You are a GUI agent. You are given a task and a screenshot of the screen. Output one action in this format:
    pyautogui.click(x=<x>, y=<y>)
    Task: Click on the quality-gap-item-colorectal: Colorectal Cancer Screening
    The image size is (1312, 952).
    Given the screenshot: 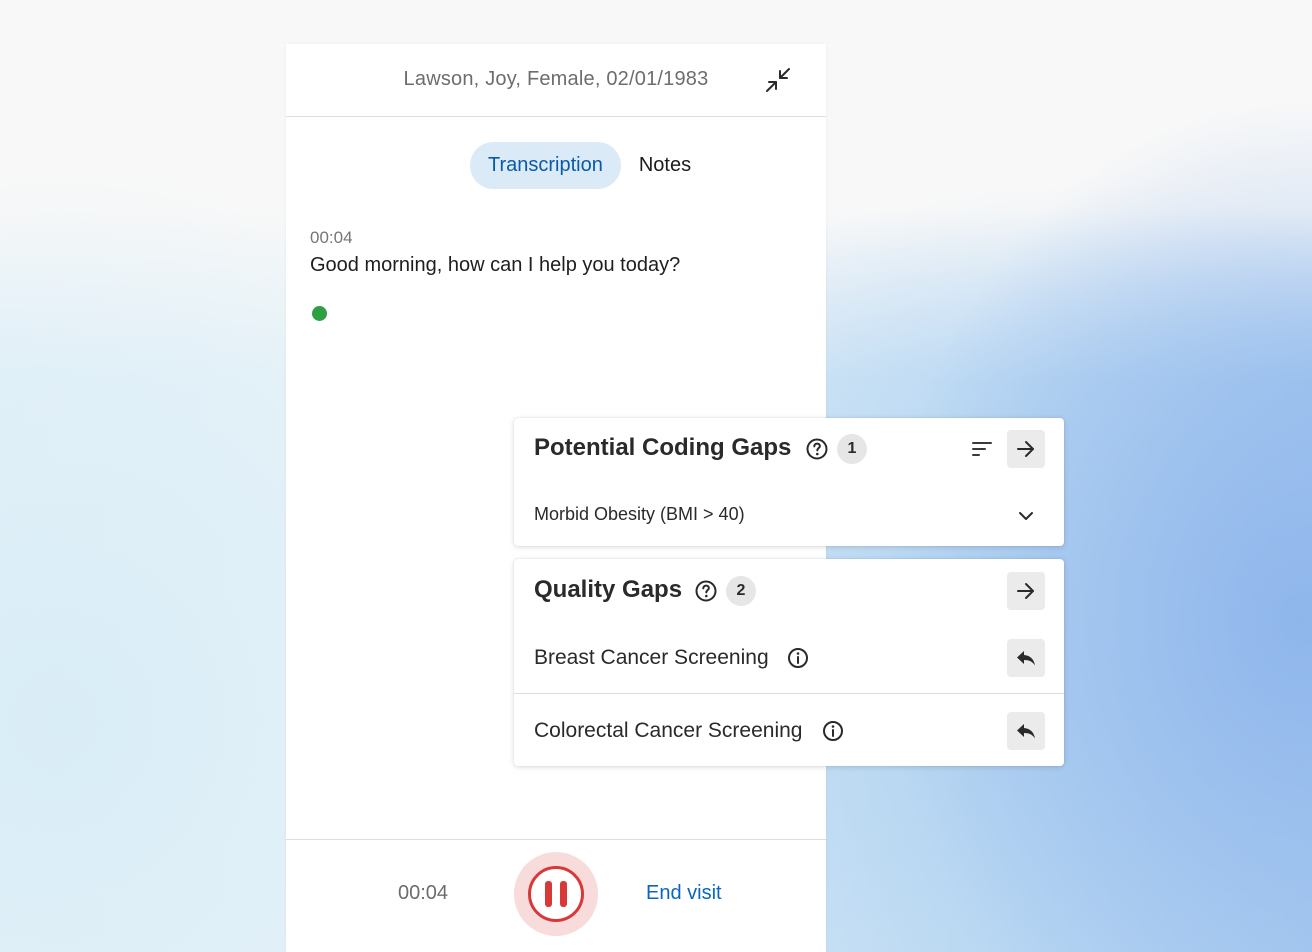 What is the action you would take?
    pyautogui.click(x=668, y=730)
    